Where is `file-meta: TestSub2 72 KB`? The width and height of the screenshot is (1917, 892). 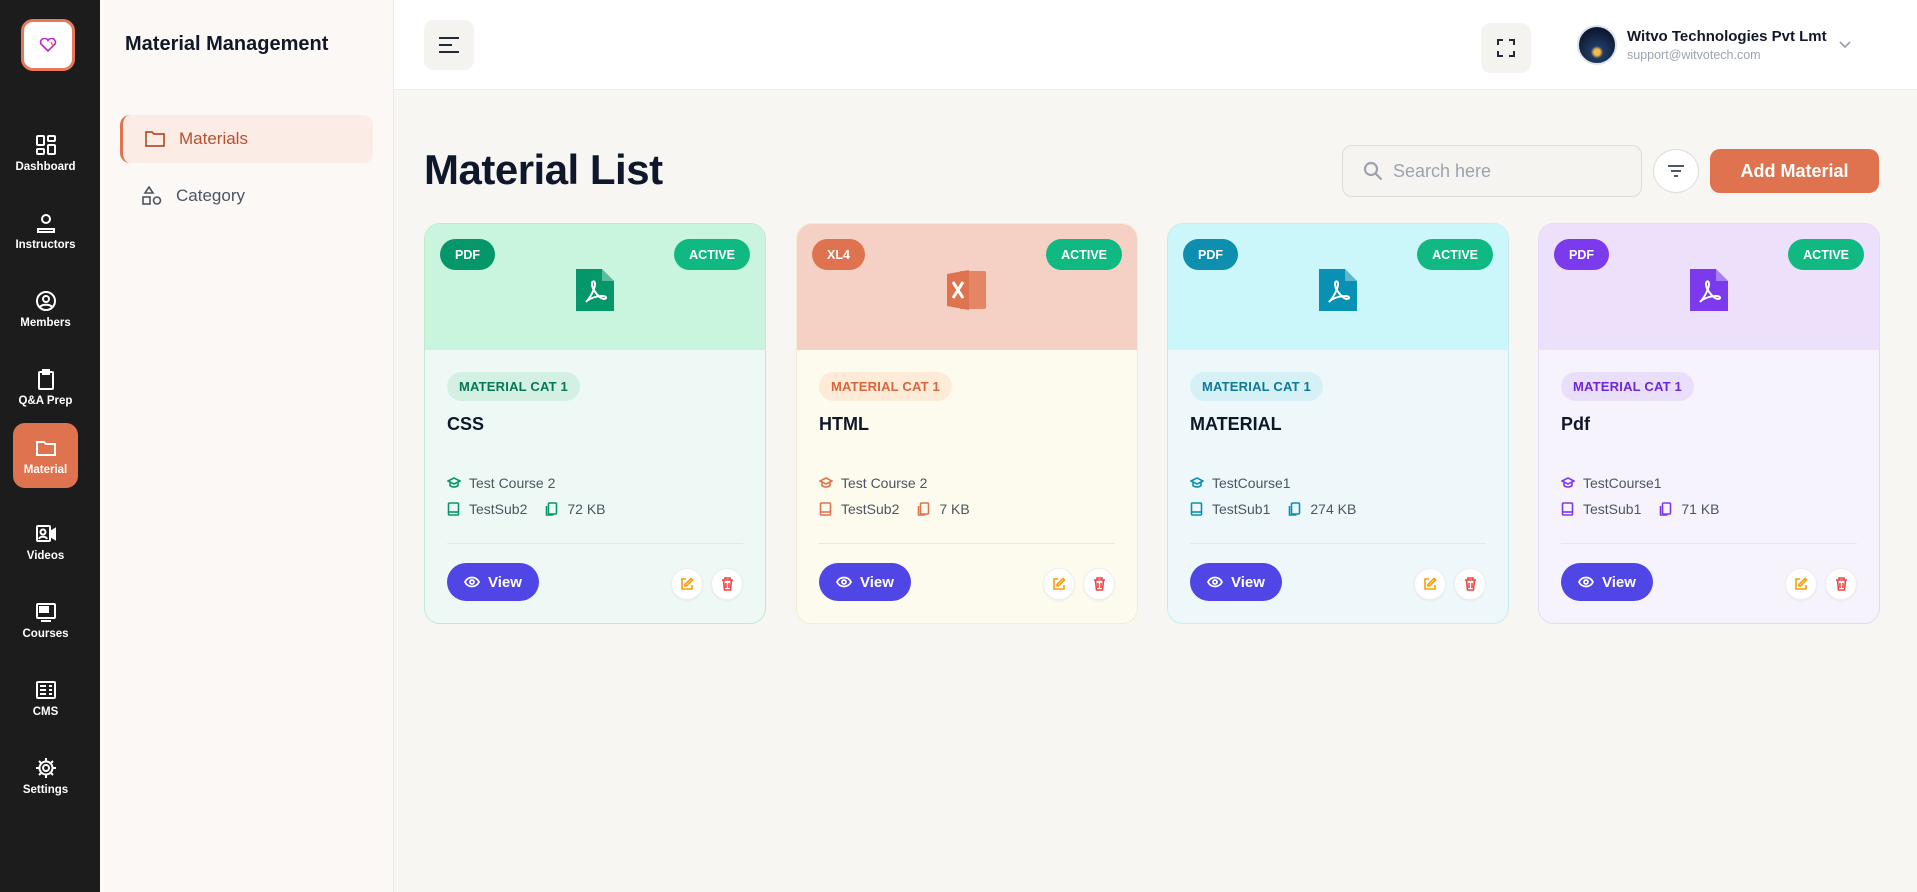 file-meta: TestSub2 72 KB is located at coordinates (526, 509).